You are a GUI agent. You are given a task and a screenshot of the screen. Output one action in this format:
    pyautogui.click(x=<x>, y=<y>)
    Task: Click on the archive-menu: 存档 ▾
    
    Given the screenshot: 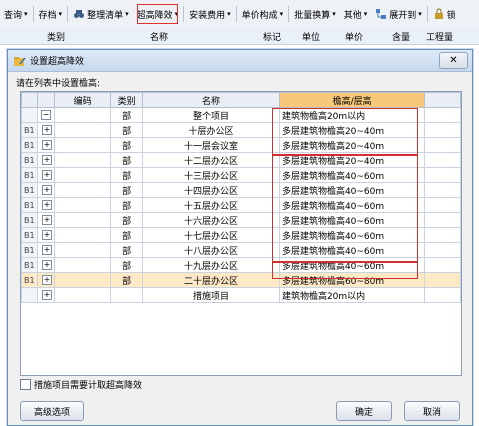 What is the action you would take?
    pyautogui.click(x=51, y=14)
    